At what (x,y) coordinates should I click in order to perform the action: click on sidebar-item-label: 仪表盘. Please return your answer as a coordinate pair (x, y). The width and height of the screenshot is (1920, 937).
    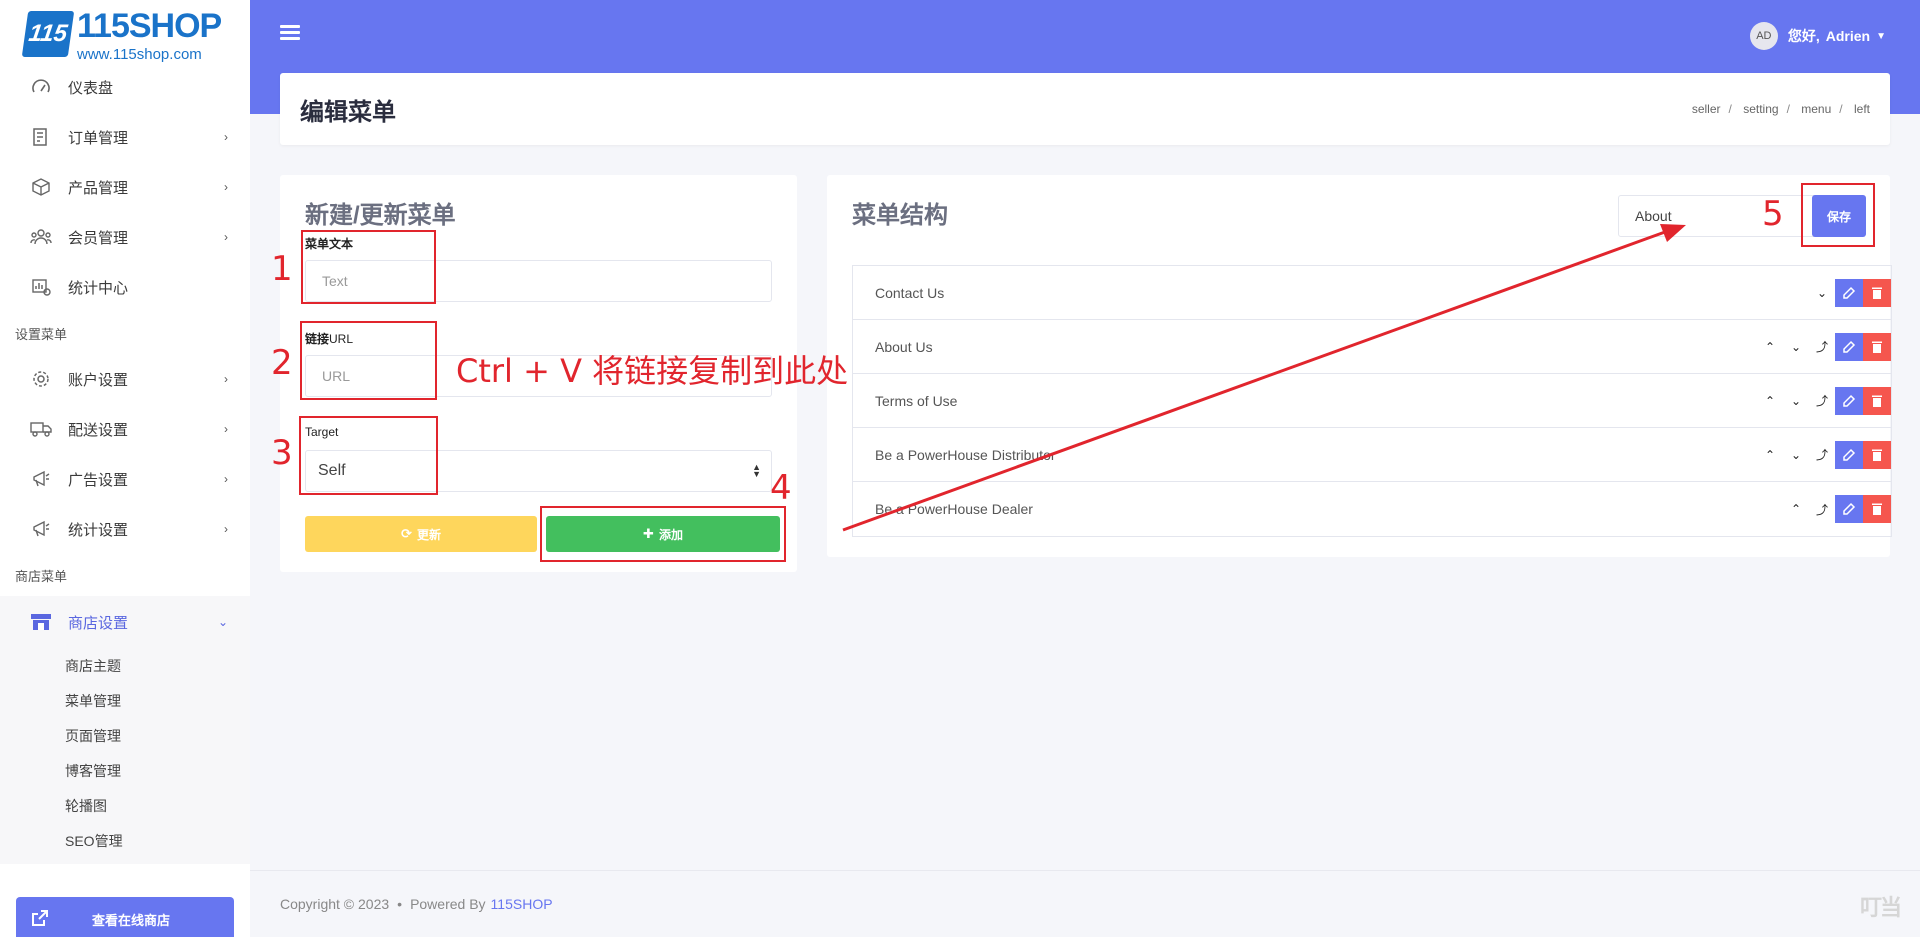
    Looking at the image, I should click on (91, 88).